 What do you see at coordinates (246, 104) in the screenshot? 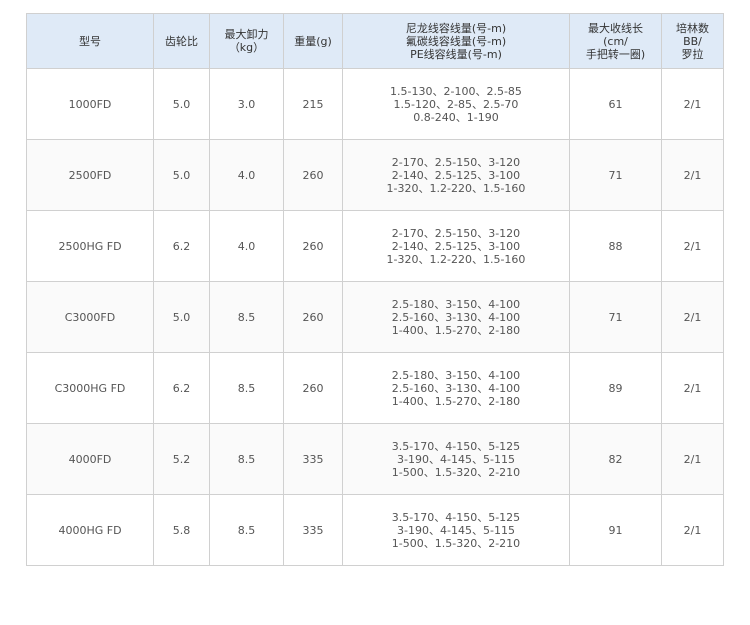
I see `cell-max-drag: 3.0` at bounding box center [246, 104].